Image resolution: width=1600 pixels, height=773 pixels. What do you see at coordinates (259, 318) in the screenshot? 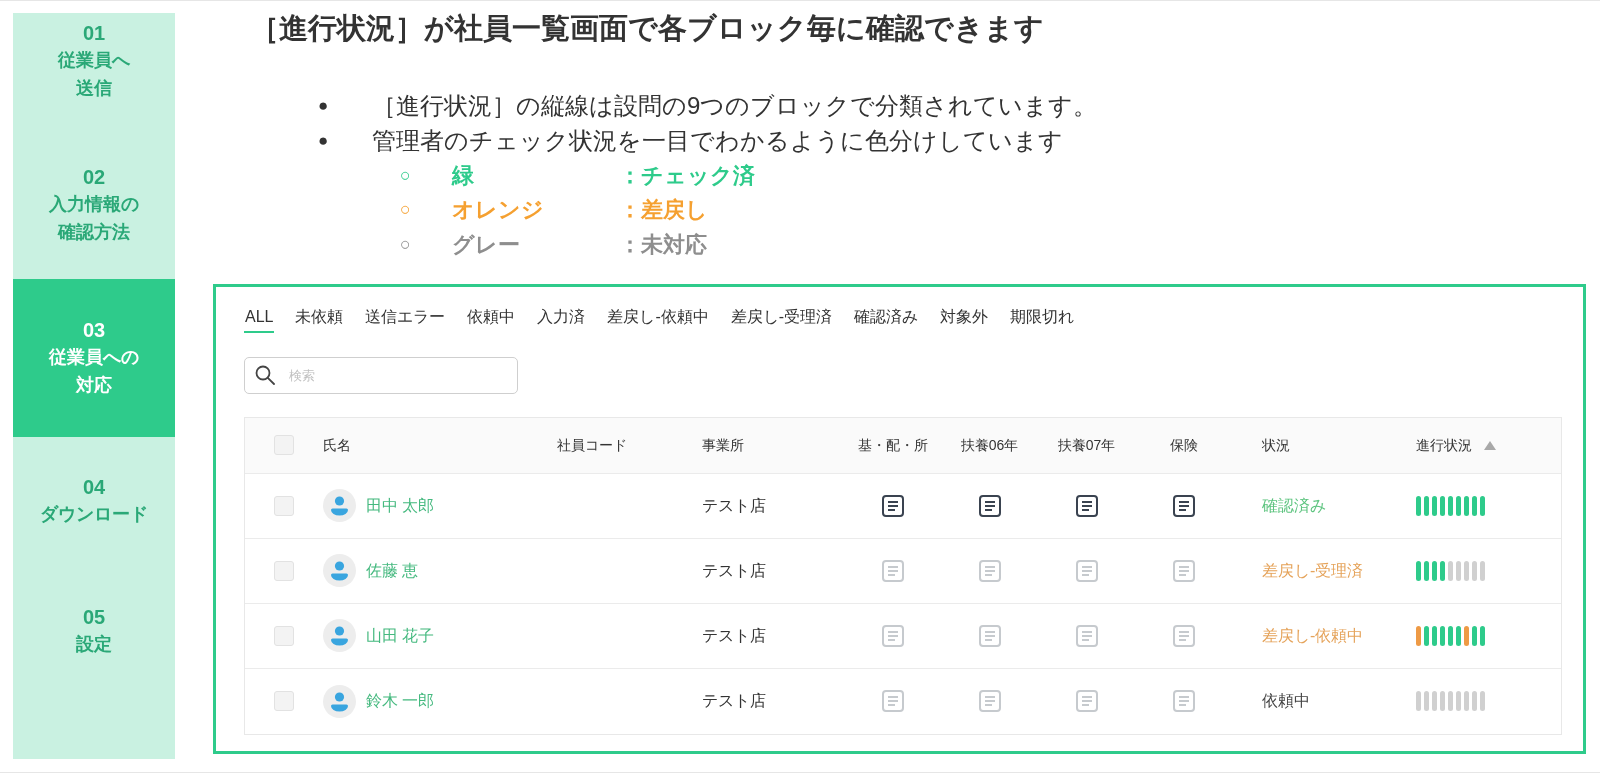
I see `filter-tab: ALL` at bounding box center [259, 318].